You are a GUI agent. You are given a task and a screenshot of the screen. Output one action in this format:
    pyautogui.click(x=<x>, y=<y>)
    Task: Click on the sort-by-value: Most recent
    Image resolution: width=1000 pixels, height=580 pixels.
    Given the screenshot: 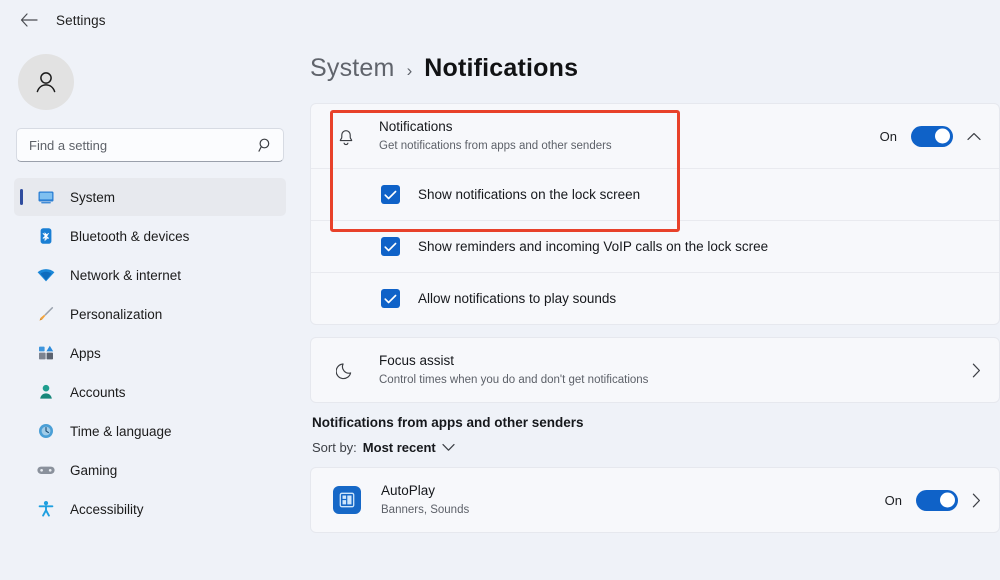 What is the action you would take?
    pyautogui.click(x=399, y=447)
    